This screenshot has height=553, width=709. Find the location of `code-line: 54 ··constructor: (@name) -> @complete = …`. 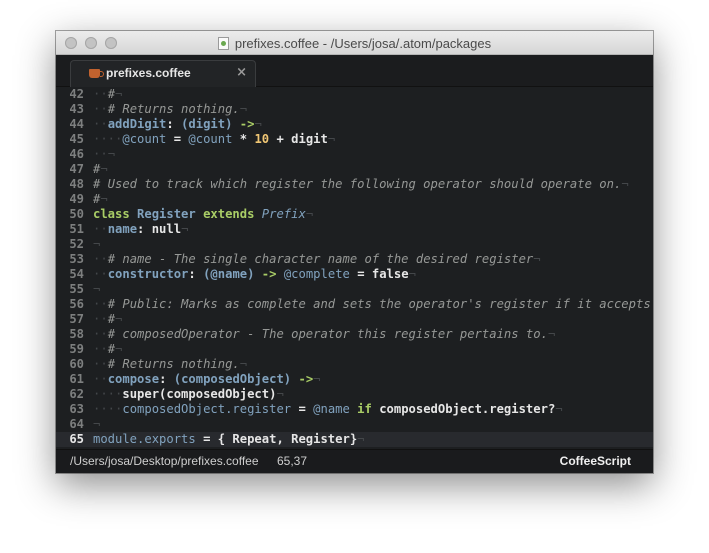

code-line: 54 ··constructor: (@name) -> @complete = … is located at coordinates (354, 274).